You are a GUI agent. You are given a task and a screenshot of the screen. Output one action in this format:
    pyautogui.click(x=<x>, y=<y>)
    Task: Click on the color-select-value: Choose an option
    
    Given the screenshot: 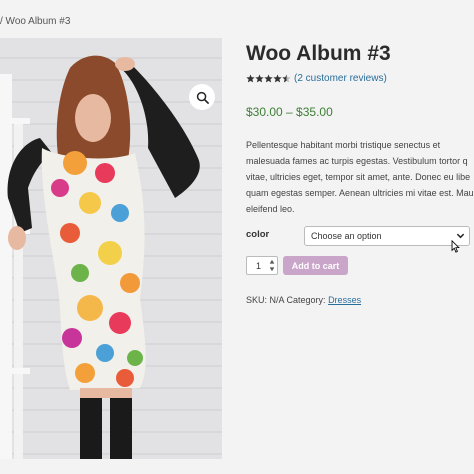 What is the action you would take?
    pyautogui.click(x=346, y=236)
    